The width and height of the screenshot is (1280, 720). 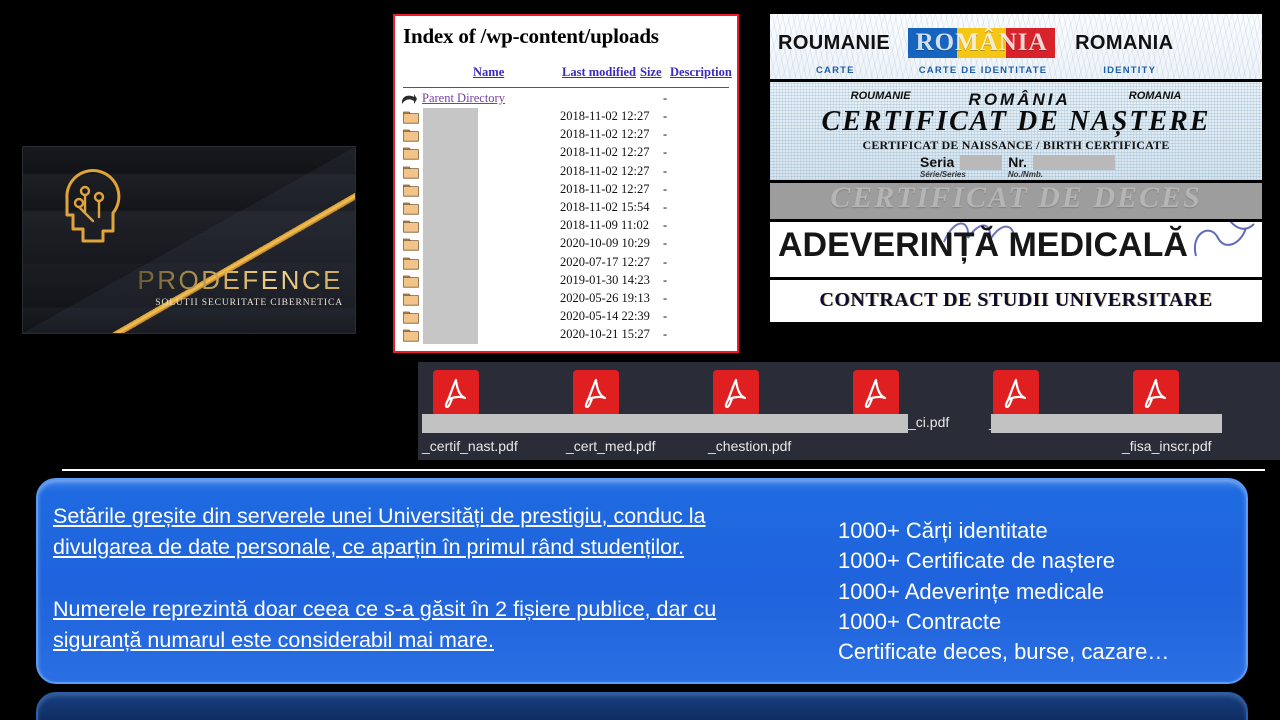 What do you see at coordinates (470, 446) in the screenshot?
I see `pdf-file-label: _certif_nast.pdf` at bounding box center [470, 446].